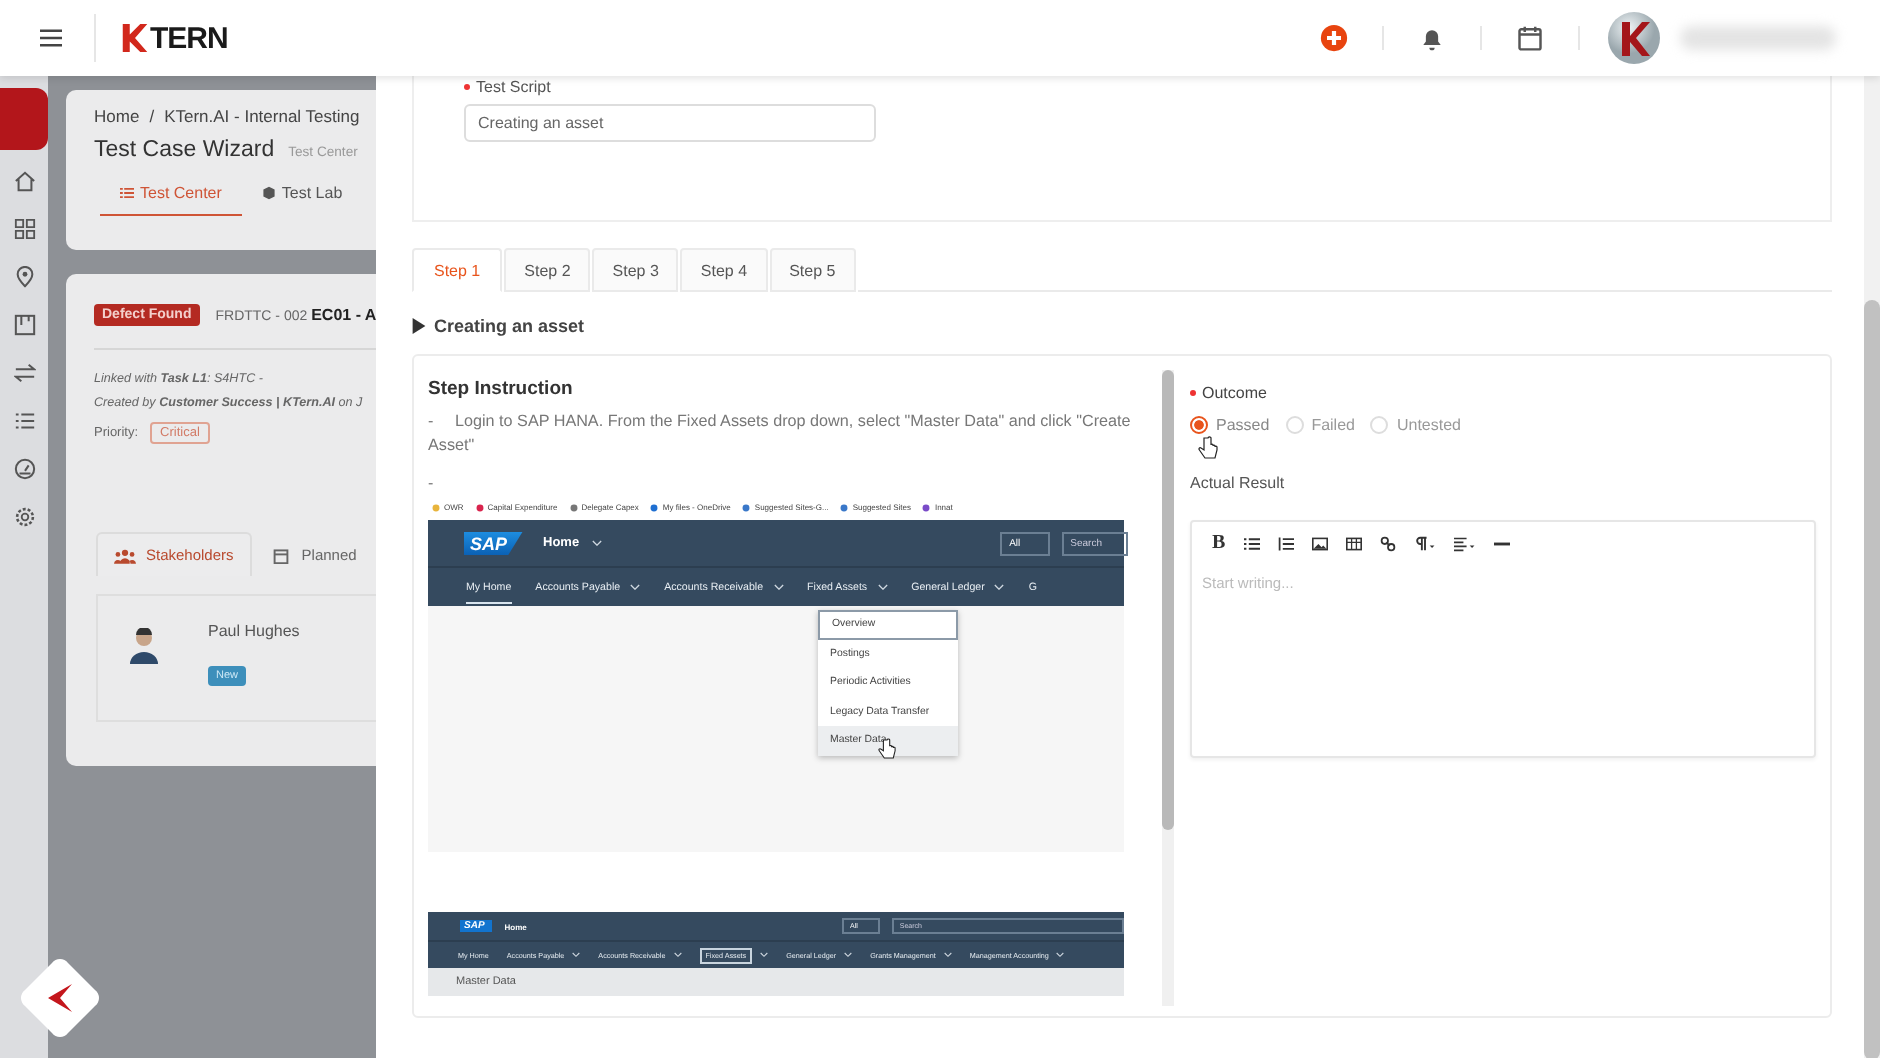 The width and height of the screenshot is (1880, 1058). I want to click on link-icon, so click(1387, 543).